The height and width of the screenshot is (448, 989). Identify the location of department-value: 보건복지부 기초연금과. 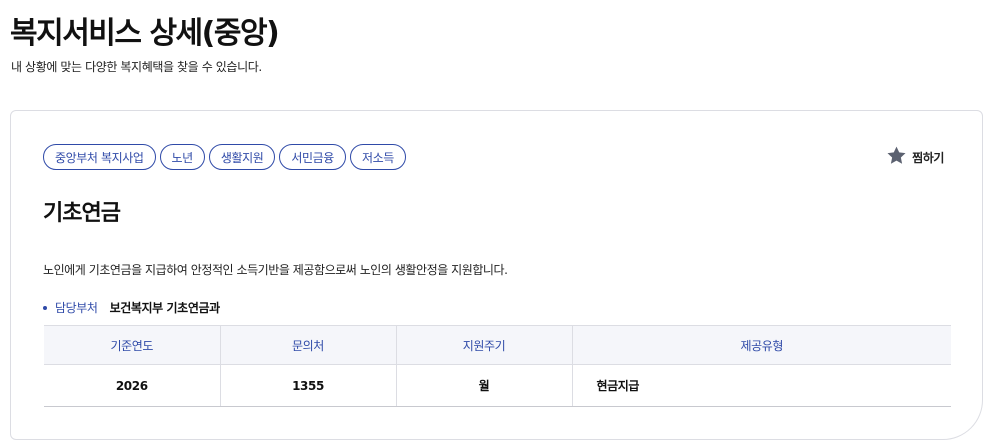
(165, 308).